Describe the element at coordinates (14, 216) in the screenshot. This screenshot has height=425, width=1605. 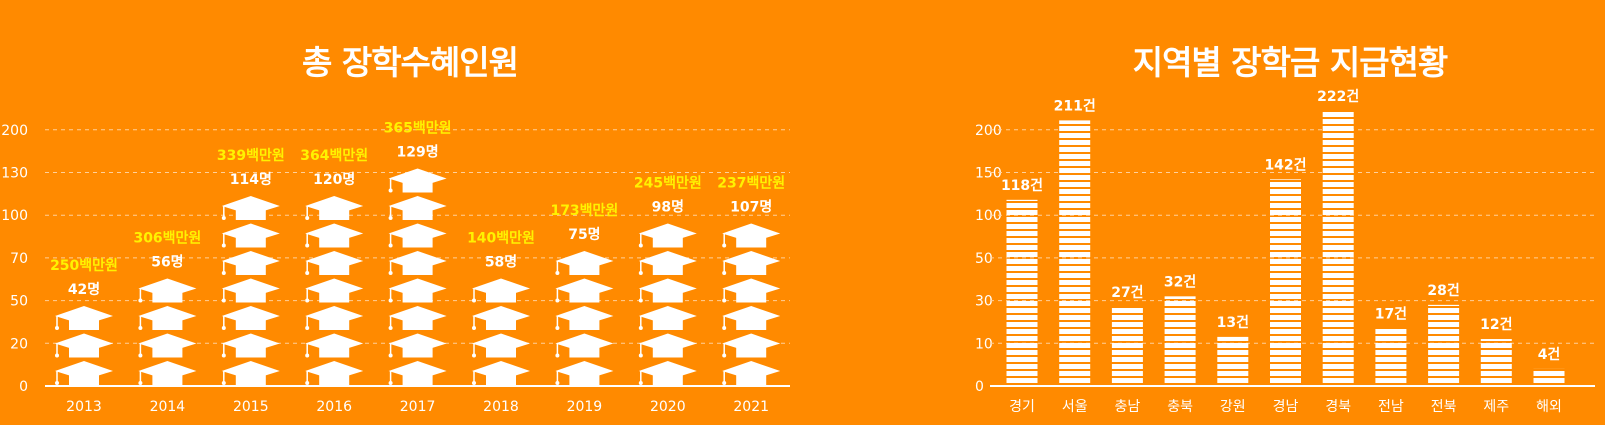
I see `y-tick-label: 100` at that location.